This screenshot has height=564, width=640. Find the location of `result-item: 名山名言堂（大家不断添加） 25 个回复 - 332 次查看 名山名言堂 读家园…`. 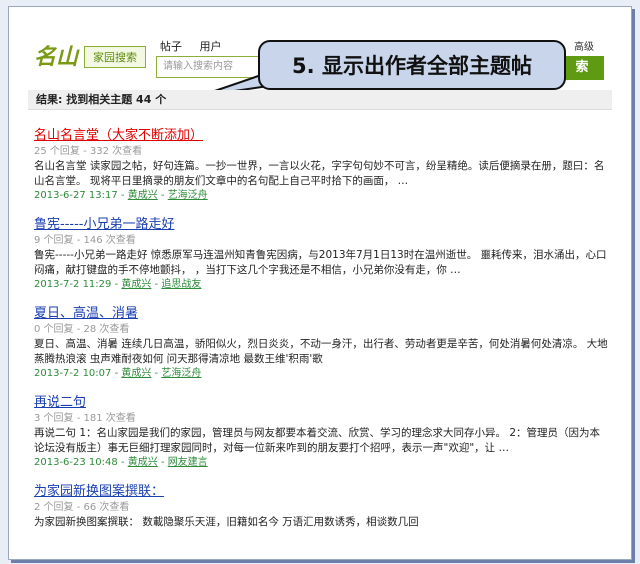

result-item: 名山名言堂（大家不断添加） 25 个回复 - 332 次查看 名山名言堂 读家园… is located at coordinates (322, 163).